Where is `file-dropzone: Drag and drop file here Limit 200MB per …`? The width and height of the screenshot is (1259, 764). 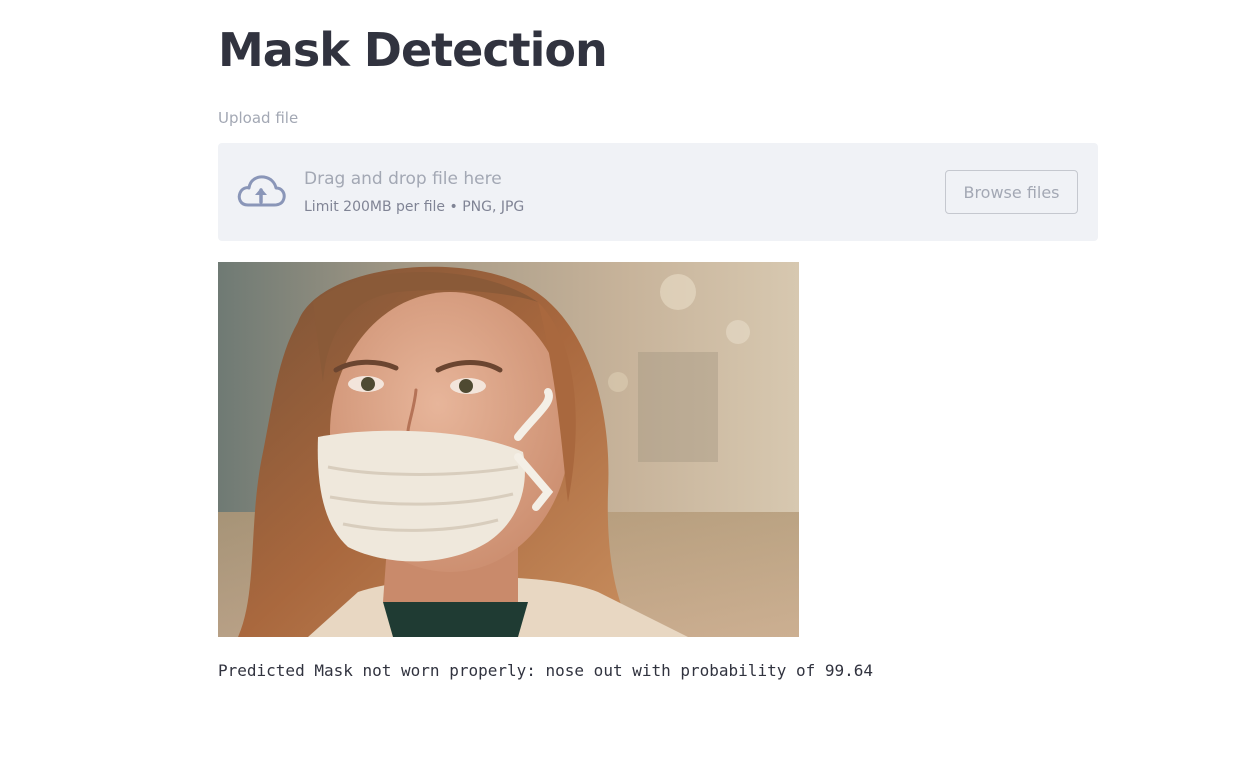 file-dropzone: Drag and drop file here Limit 200MB per … is located at coordinates (658, 192).